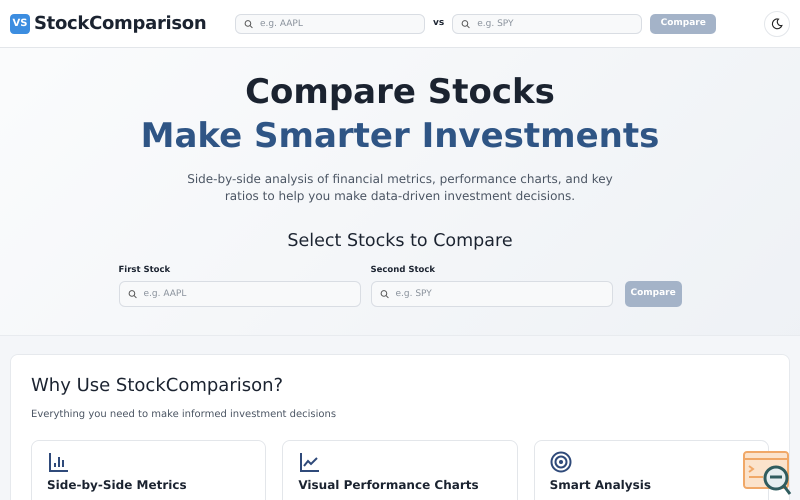 Image resolution: width=800 pixels, height=500 pixels. What do you see at coordinates (403, 271) in the screenshot?
I see `field-label: Second Stock` at bounding box center [403, 271].